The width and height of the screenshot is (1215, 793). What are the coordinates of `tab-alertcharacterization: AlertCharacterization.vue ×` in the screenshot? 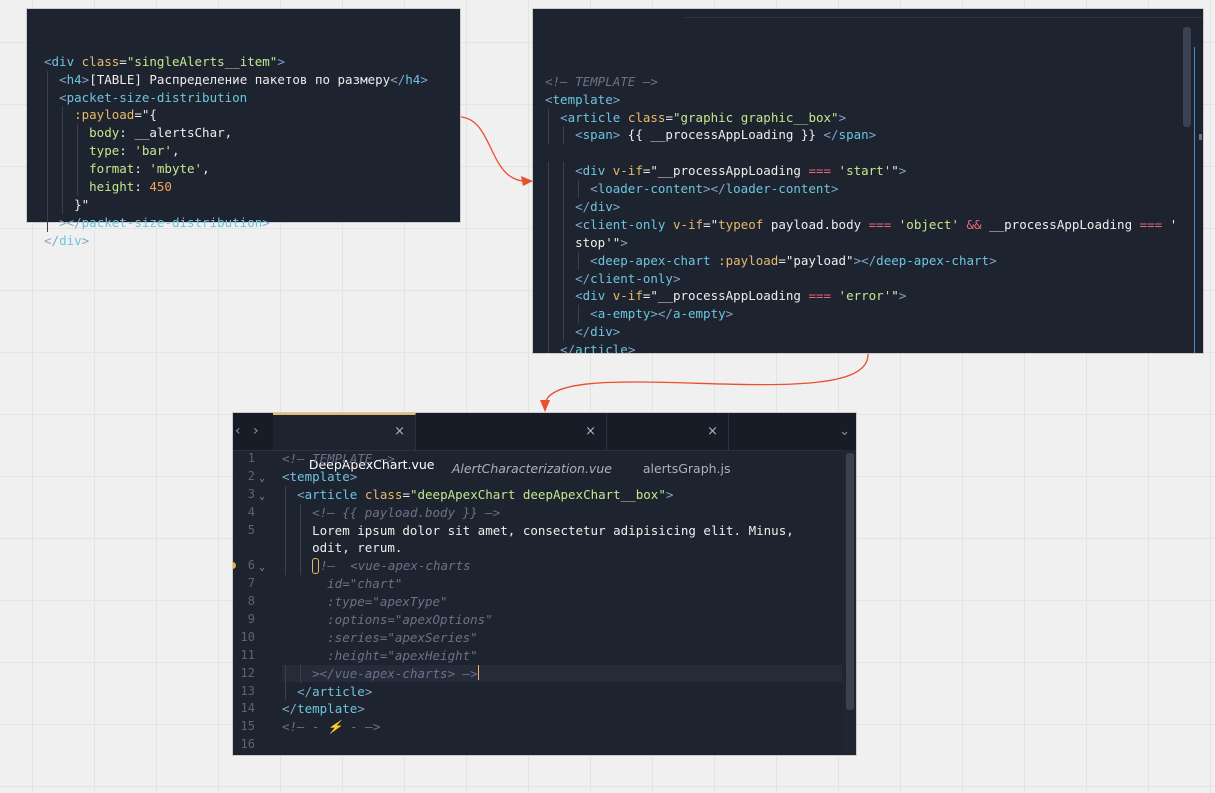 It's located at (514, 444).